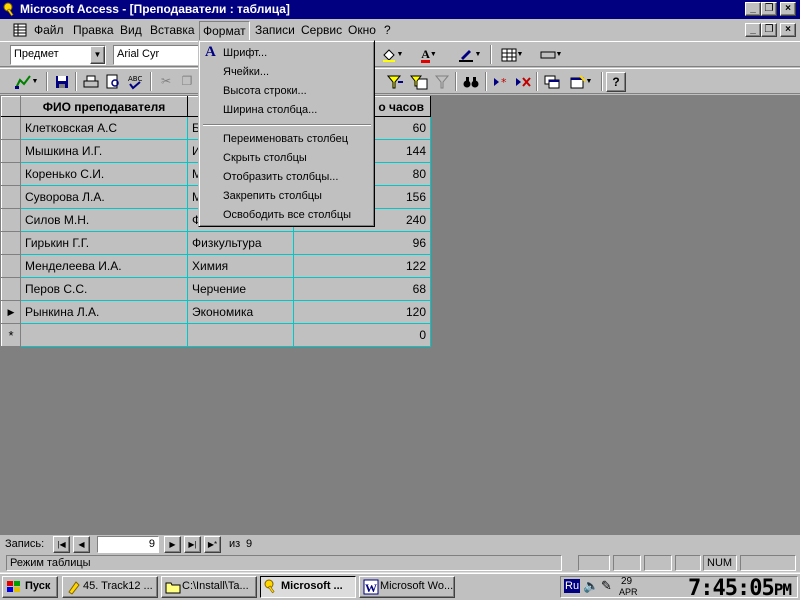  Describe the element at coordinates (501, 82) in the screenshot. I see `new-record-button: *` at that location.